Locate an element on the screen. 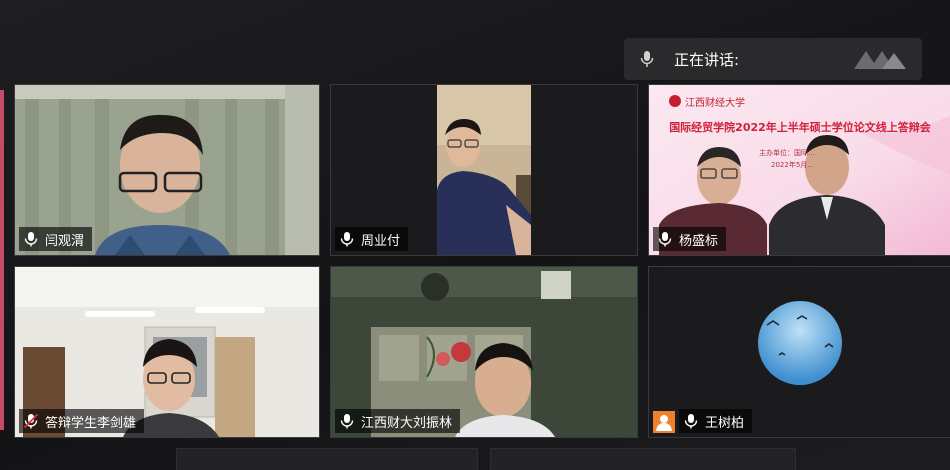 The width and height of the screenshot is (950, 470). participant-video-tile: 闫观渭 is located at coordinates (167, 170).